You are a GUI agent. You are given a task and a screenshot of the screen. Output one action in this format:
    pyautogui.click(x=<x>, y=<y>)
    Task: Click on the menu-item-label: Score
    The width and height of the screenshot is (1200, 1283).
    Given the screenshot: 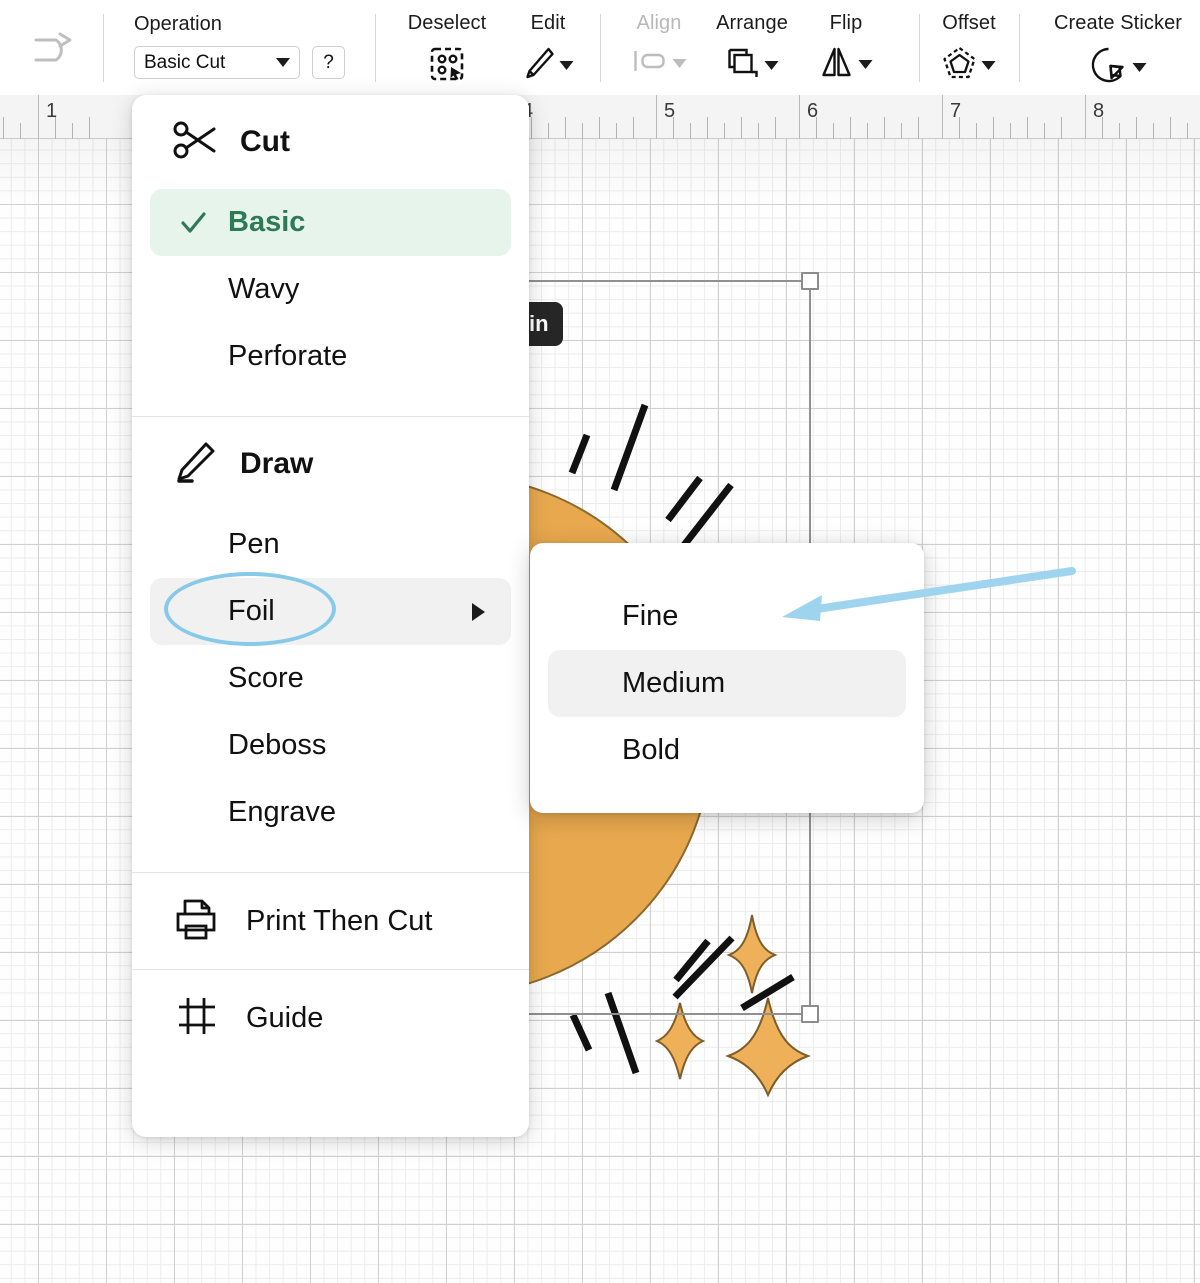 What is the action you would take?
    pyautogui.click(x=266, y=678)
    